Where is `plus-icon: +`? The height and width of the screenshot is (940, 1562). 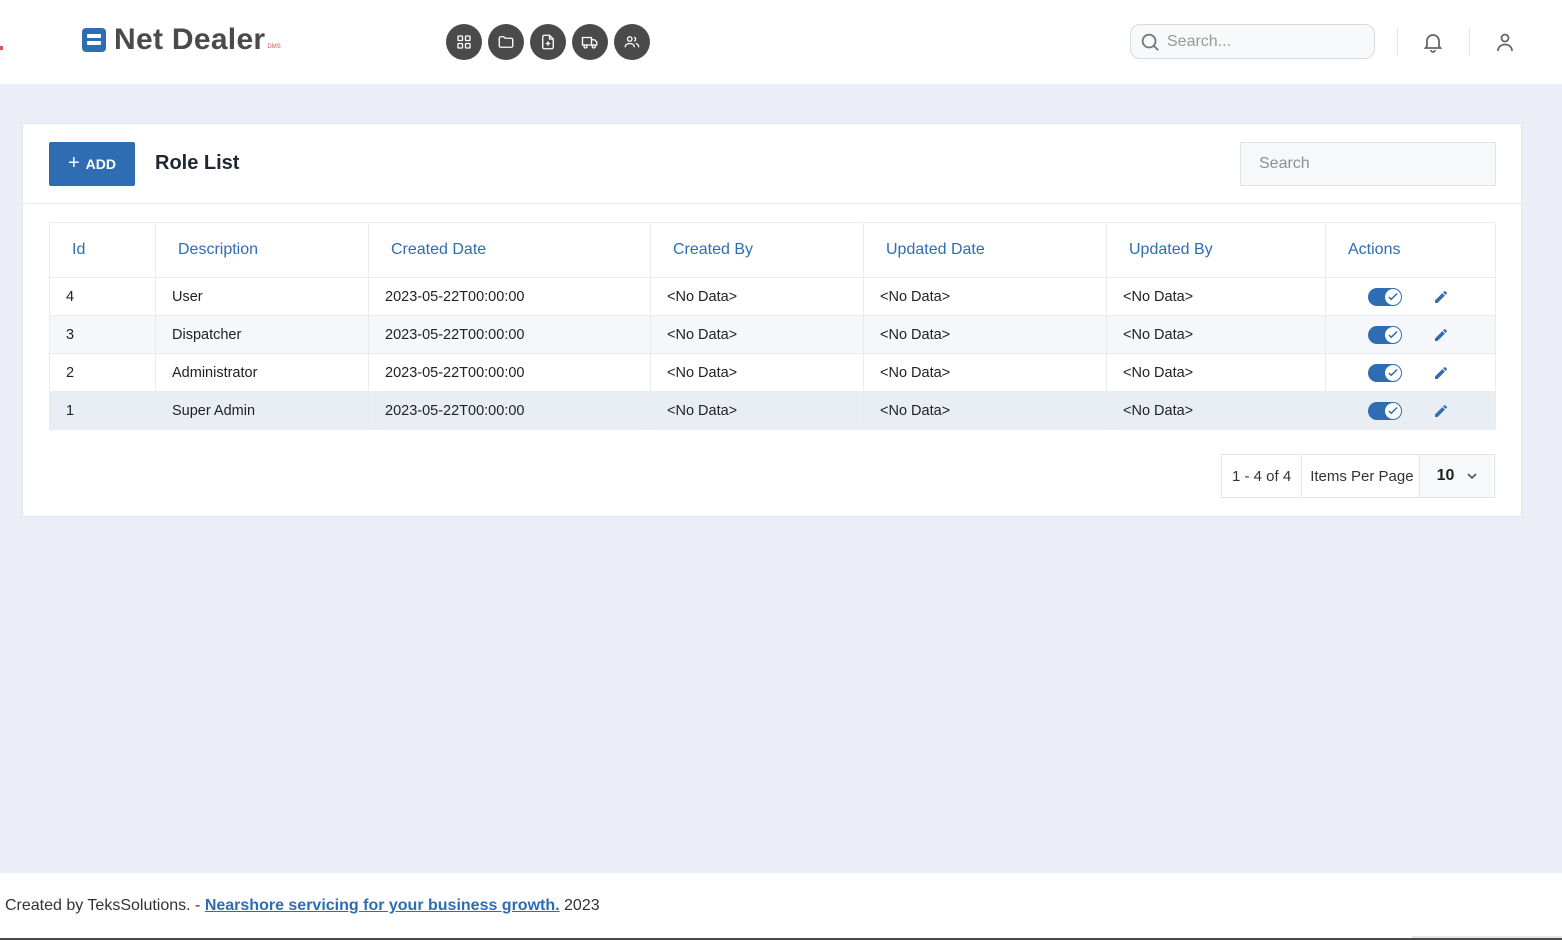
plus-icon: + is located at coordinates (73, 163).